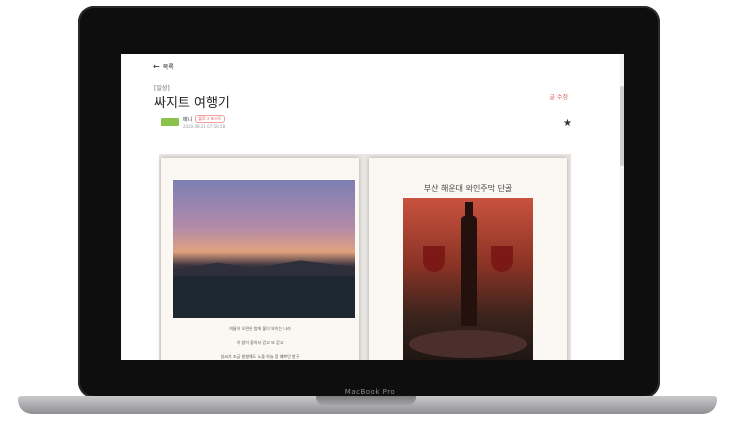 This screenshot has height=424, width=733. Describe the element at coordinates (622, 126) in the screenshot. I see `scrollbar-thumb` at that location.